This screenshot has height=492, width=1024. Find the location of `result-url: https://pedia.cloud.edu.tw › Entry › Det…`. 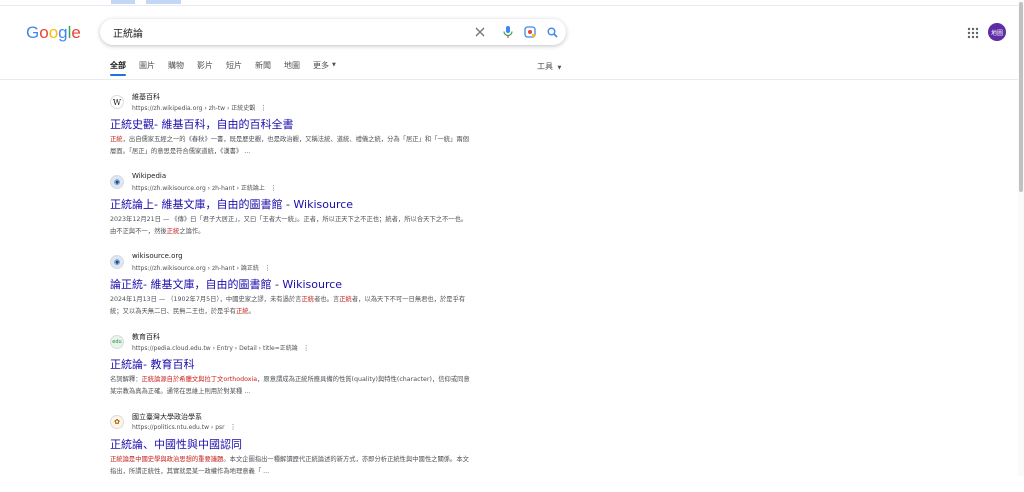

result-url: https://pedia.cloud.edu.tw › Entry › Det… is located at coordinates (221, 348).